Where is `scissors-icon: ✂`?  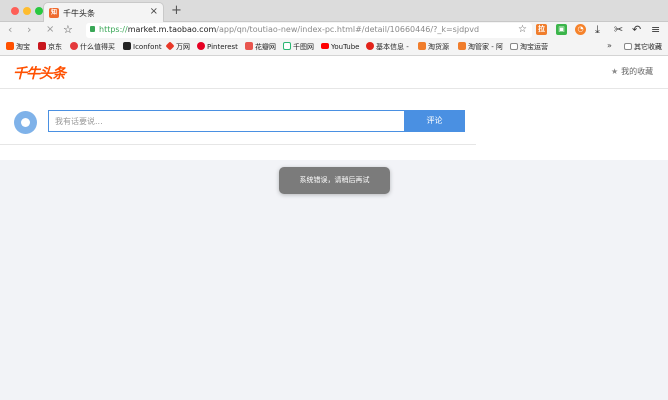 scissors-icon: ✂ is located at coordinates (618, 29).